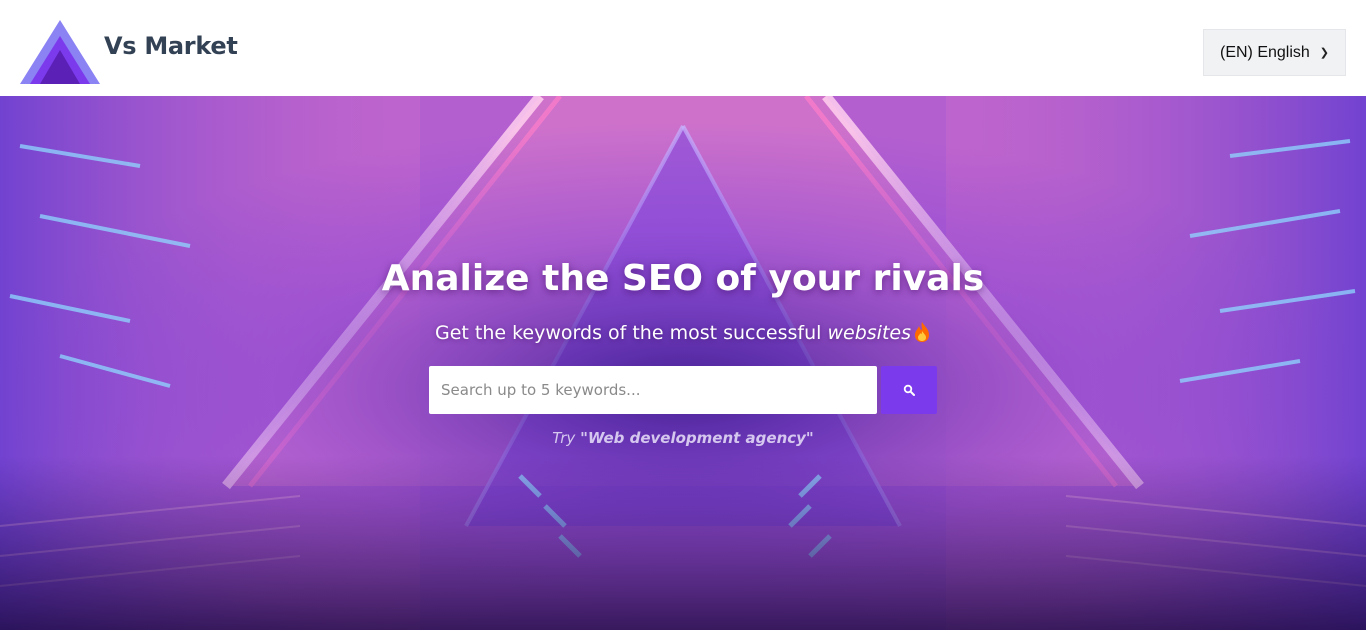  Describe the element at coordinates (631, 333) in the screenshot. I see `hero-subtitle-text: Get the keywords of the most successful` at that location.